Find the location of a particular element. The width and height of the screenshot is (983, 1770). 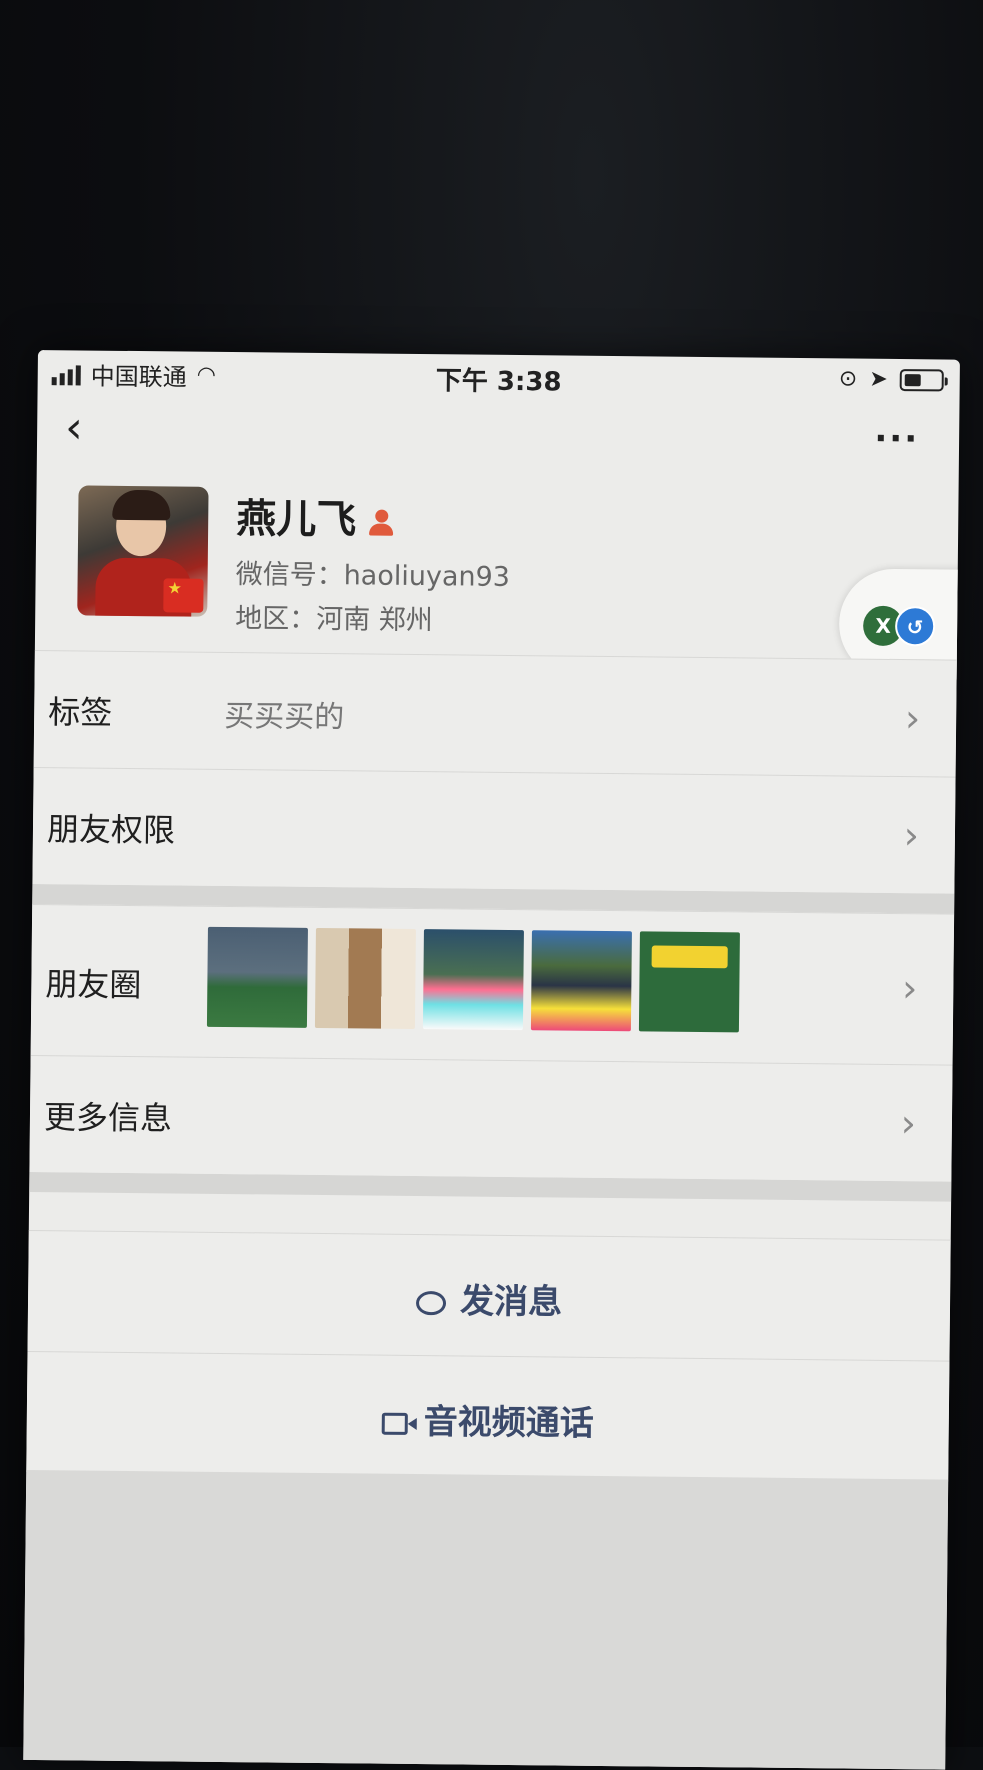

more-options-button: ··· is located at coordinates (896, 439).